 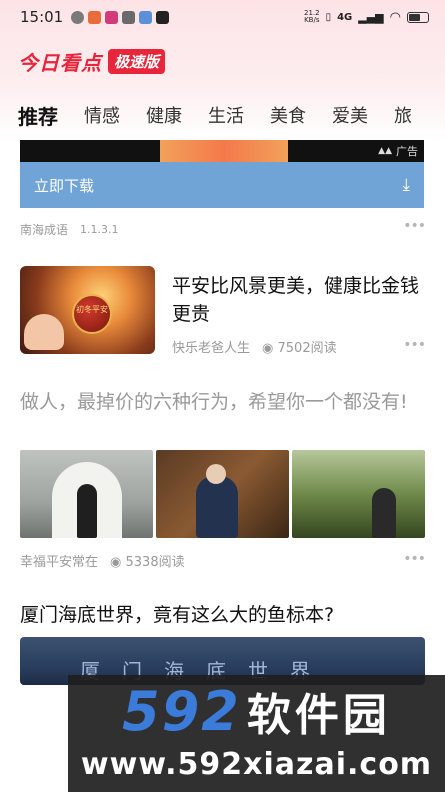 I want to click on category-tabs: 推荐 情感 健康 生活 美食 爱美 旅, so click(x=222, y=115).